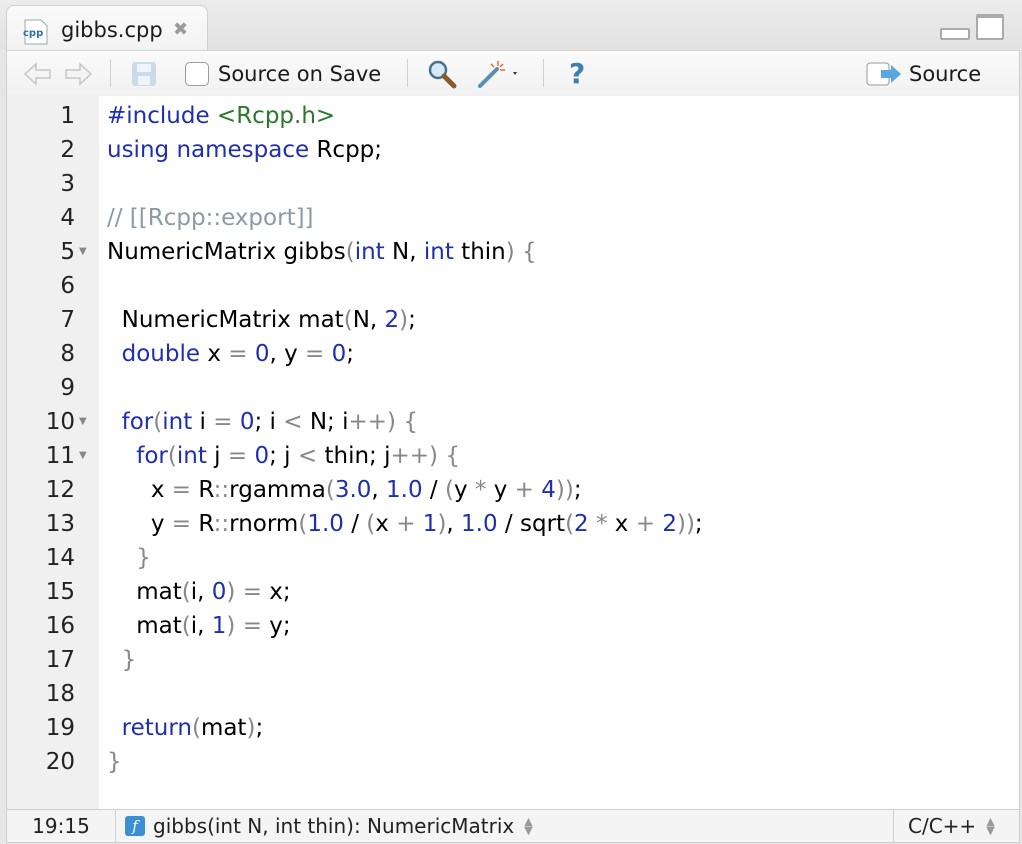  What do you see at coordinates (513, 116) in the screenshot?
I see `code-line: 1 #include <Rcpp.h>` at bounding box center [513, 116].